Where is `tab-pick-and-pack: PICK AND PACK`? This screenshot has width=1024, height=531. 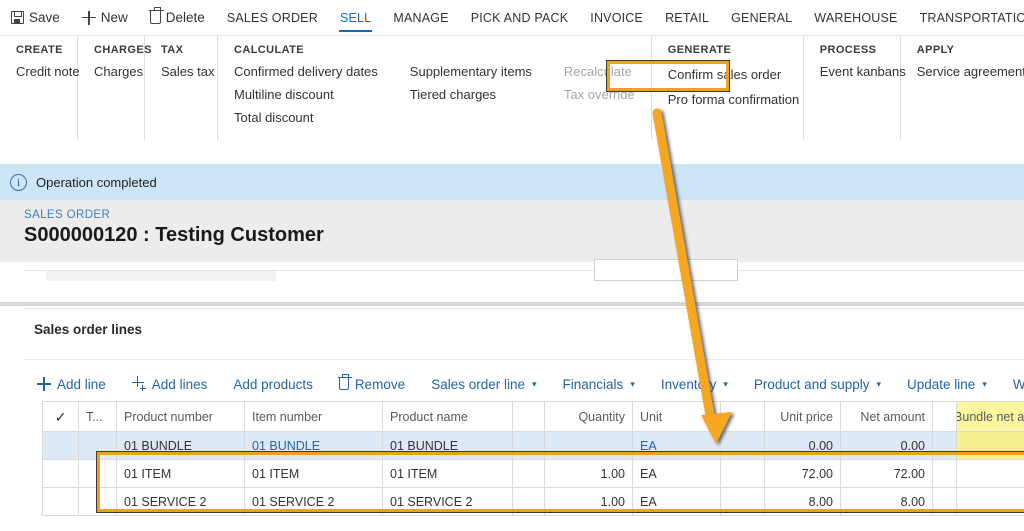 tab-pick-and-pack: PICK AND PACK is located at coordinates (520, 17).